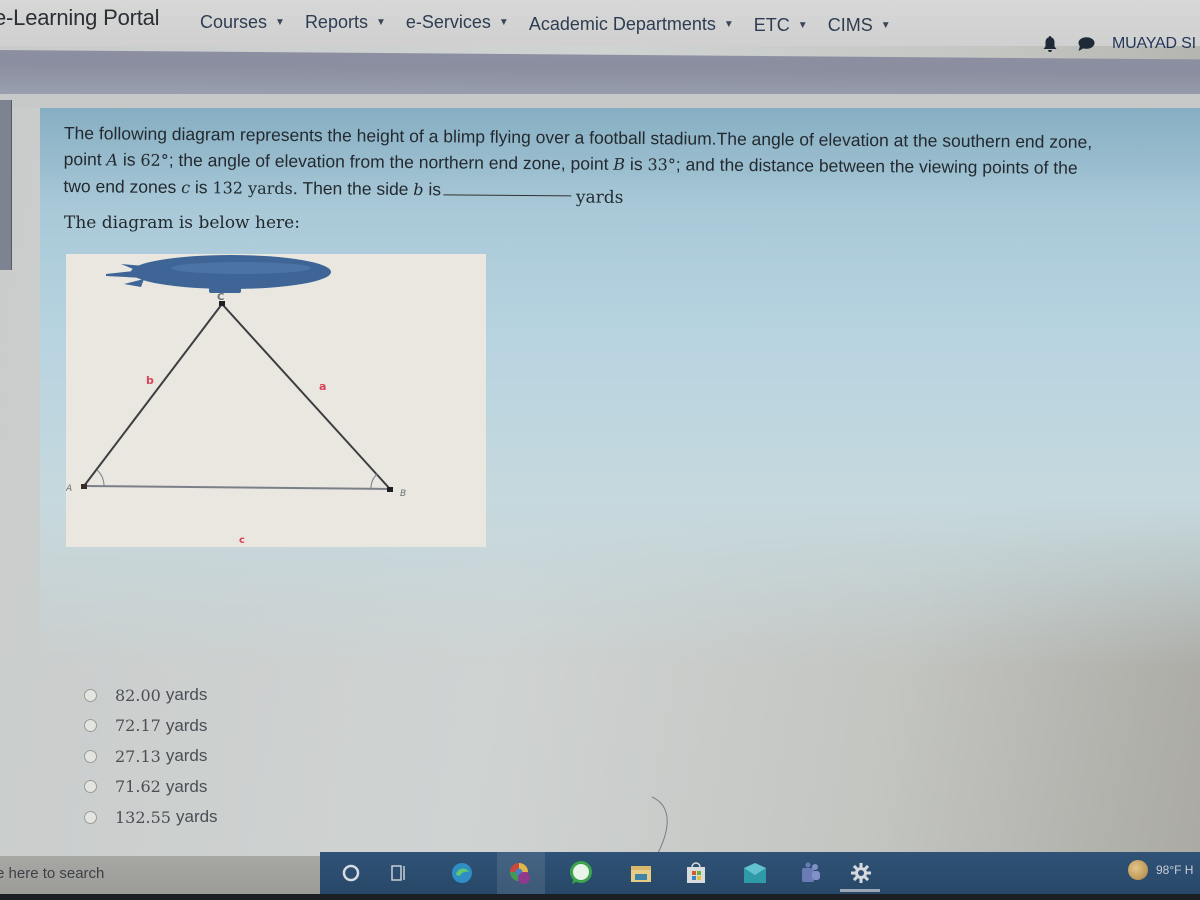 This screenshot has height=900, width=1200. What do you see at coordinates (80, 18) in the screenshot?
I see `portal-brand: e-Learning Portal` at bounding box center [80, 18].